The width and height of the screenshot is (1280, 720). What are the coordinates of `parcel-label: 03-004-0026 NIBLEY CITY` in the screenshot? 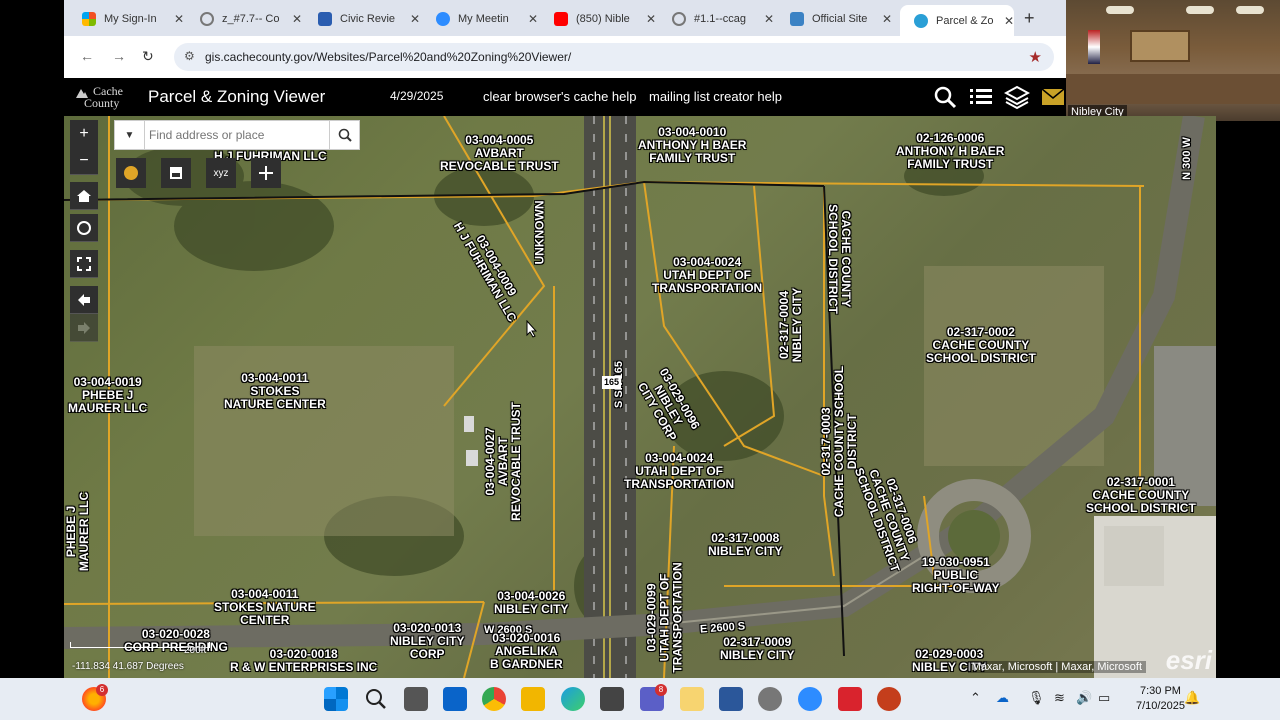 It's located at (531, 603).